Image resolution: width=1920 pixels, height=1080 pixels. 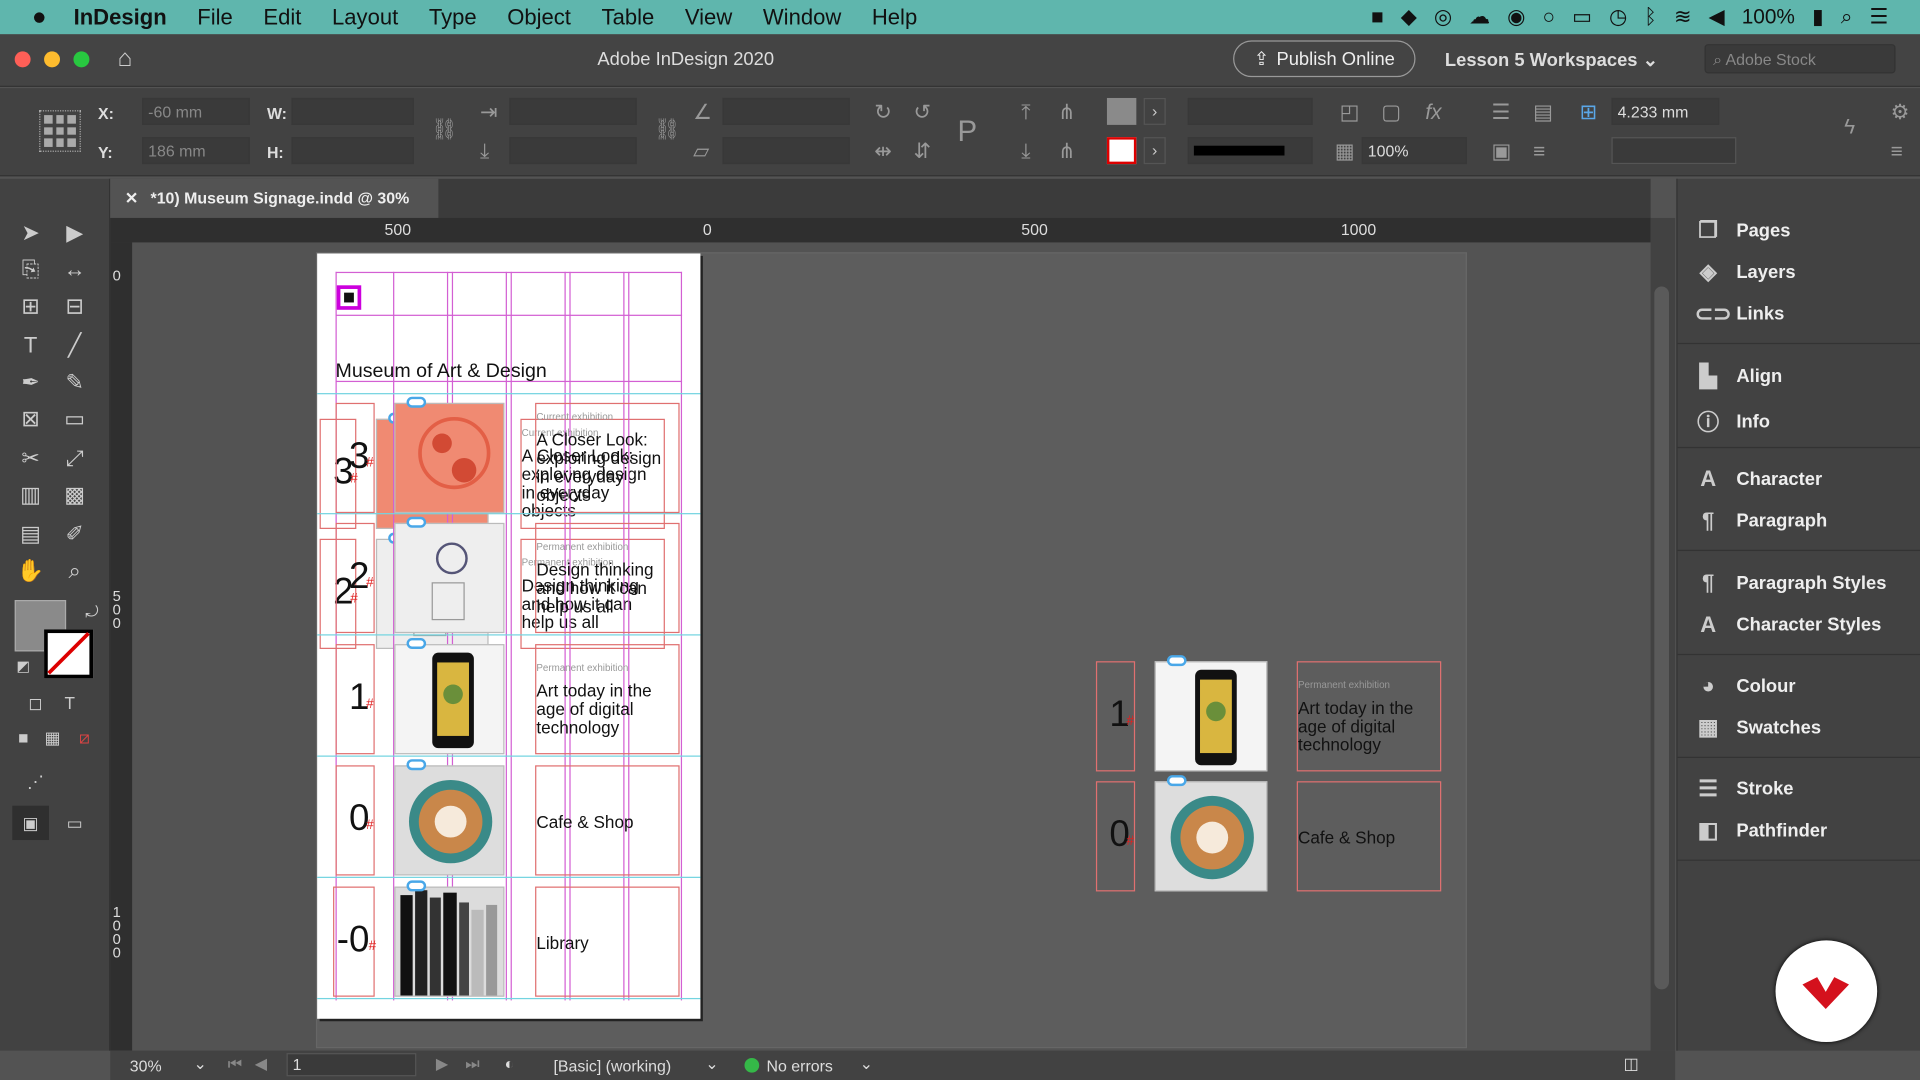 What do you see at coordinates (1745, 686) in the screenshot?
I see `panel-colour: ◕ Colour` at bounding box center [1745, 686].